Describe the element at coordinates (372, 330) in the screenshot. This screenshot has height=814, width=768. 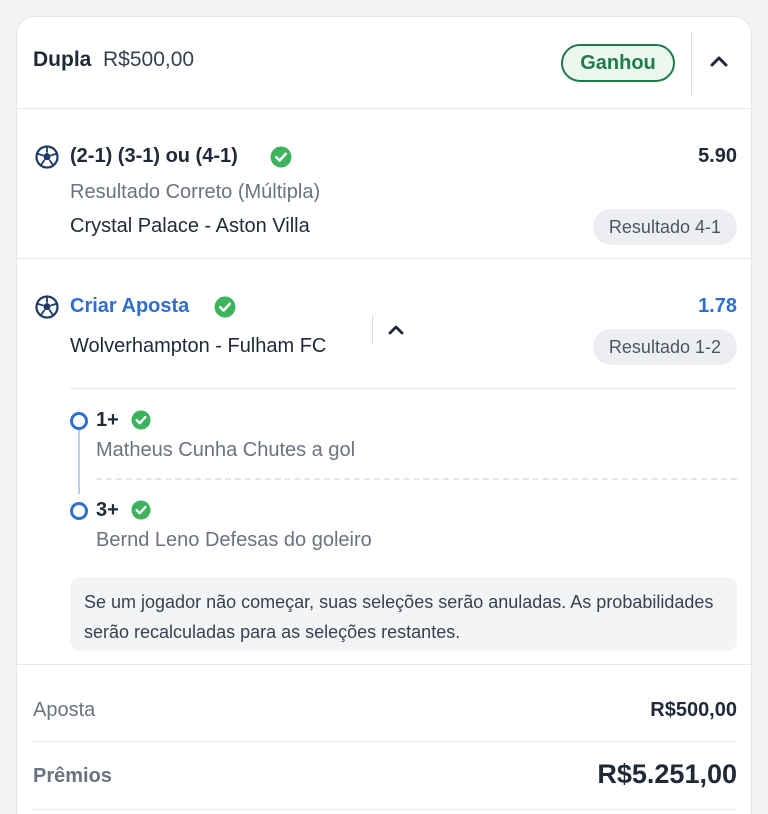
I see `event-divider` at that location.